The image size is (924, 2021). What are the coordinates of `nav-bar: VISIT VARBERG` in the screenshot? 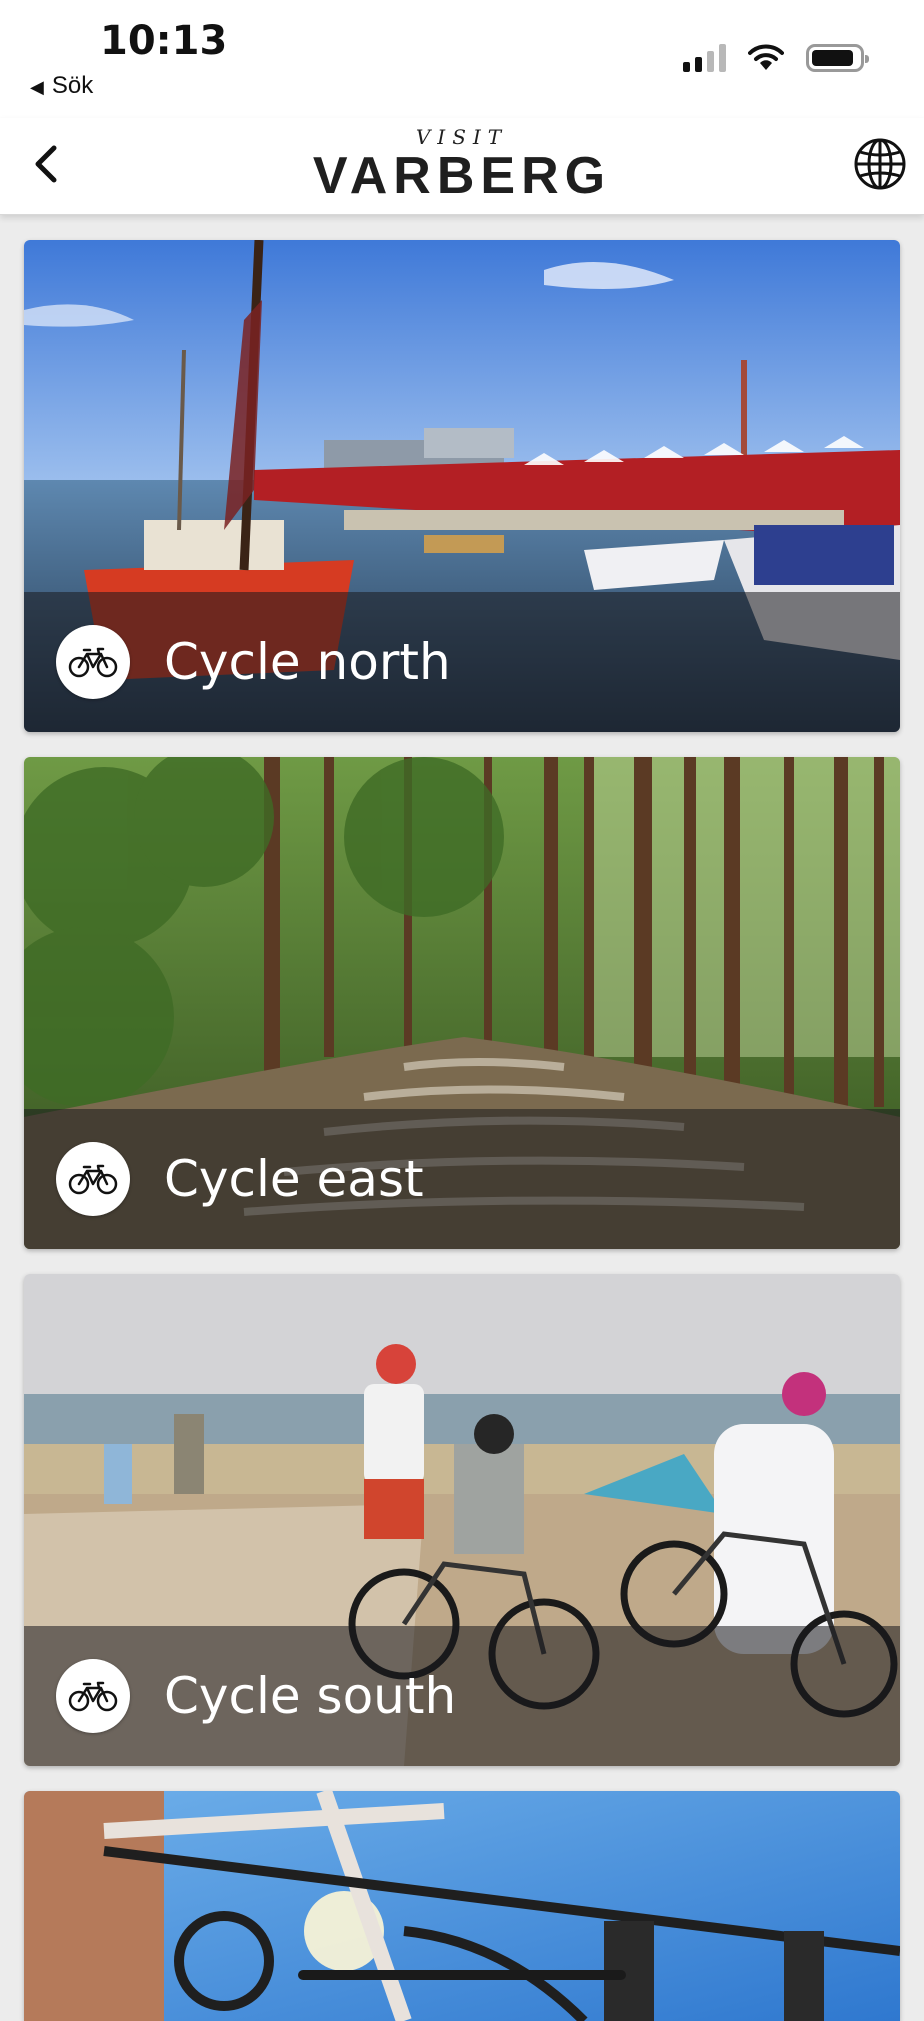 It's located at (462, 166).